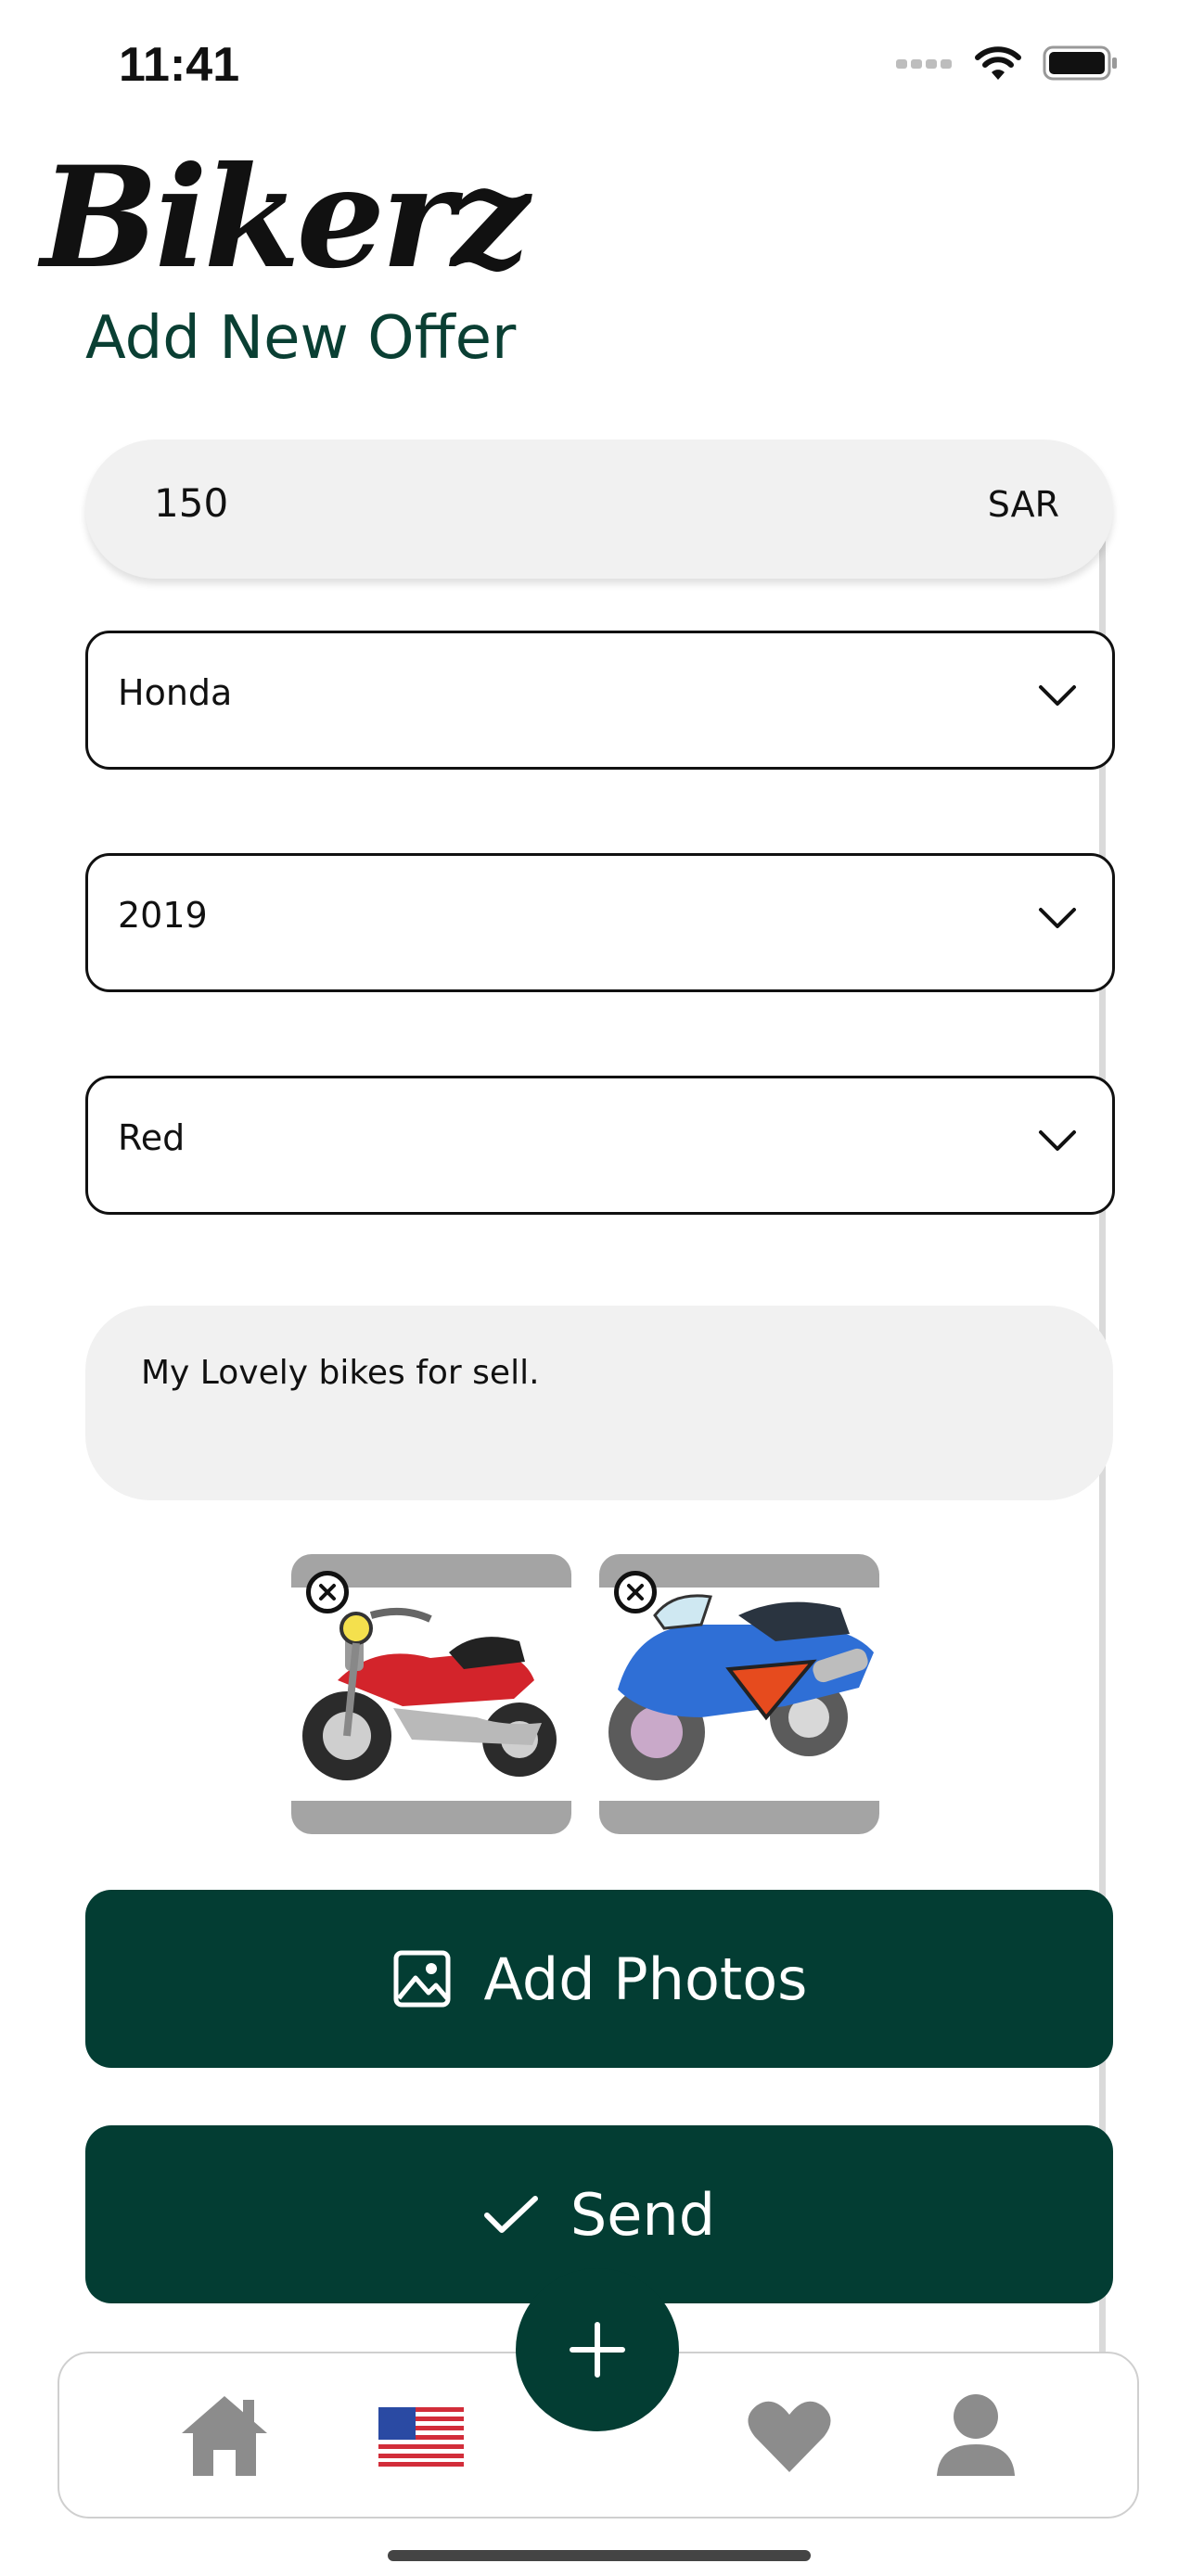 The width and height of the screenshot is (1191, 2576). What do you see at coordinates (1080, 63) in the screenshot?
I see `battery-icon` at bounding box center [1080, 63].